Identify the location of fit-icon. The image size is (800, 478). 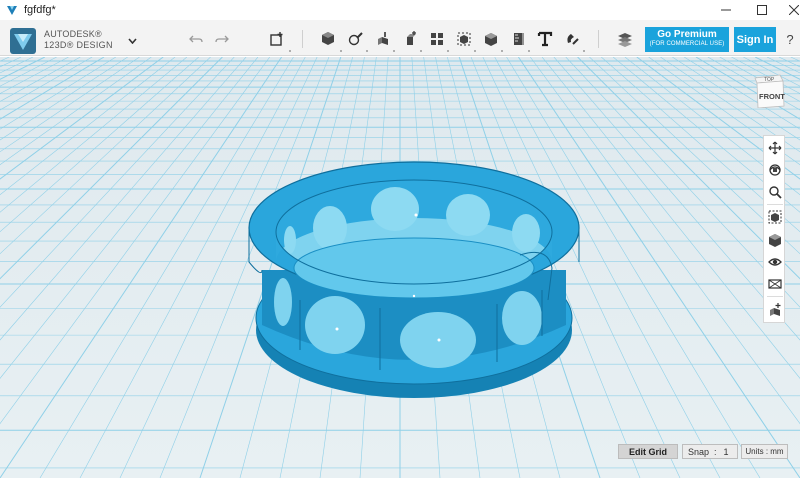
(775, 217).